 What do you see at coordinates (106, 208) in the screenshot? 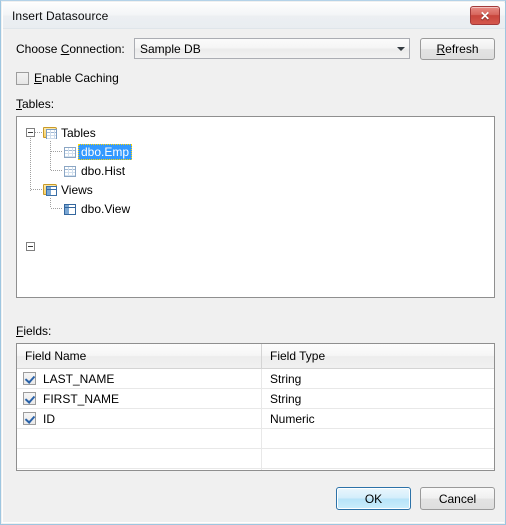
I see `tree-node-label: dbo.View` at bounding box center [106, 208].